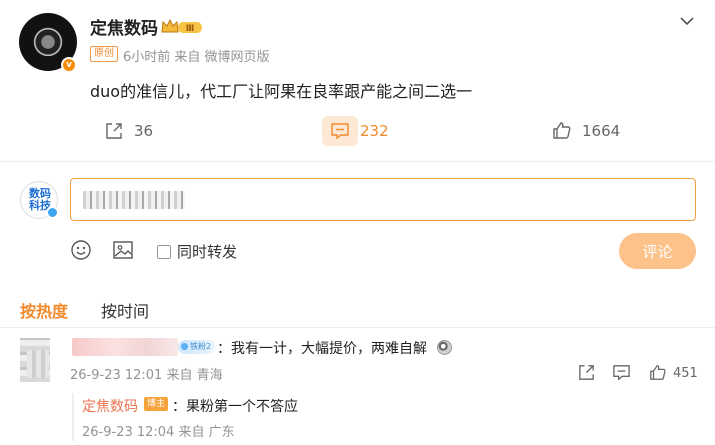 This screenshot has width=715, height=445. I want to click on reply-thread-line, so click(73, 417).